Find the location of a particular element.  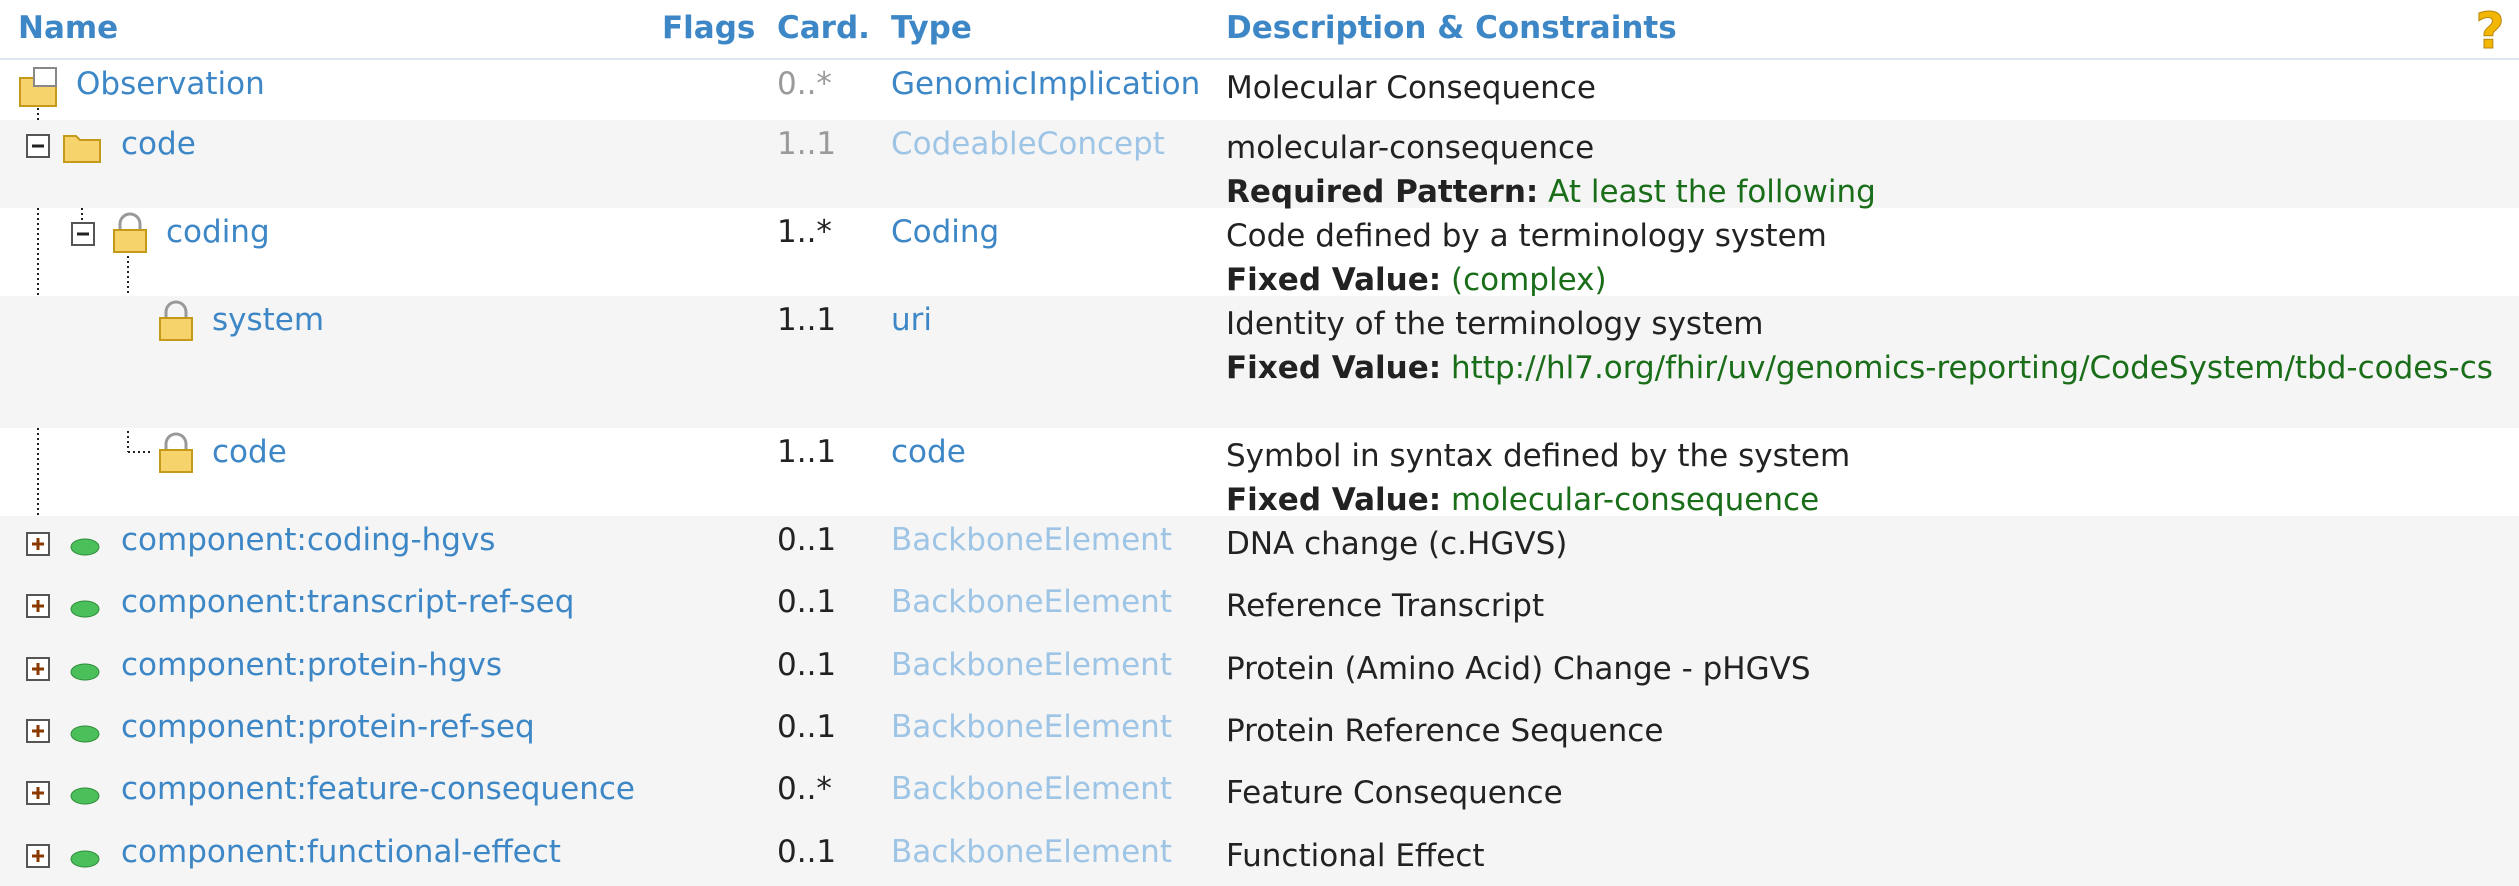

type-link: CodeableConcept is located at coordinates (1028, 144).